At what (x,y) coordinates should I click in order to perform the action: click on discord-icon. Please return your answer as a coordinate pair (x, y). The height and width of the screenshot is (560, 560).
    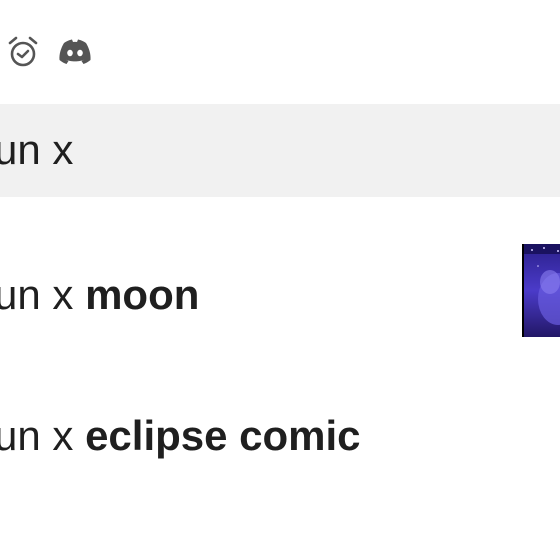
    Looking at the image, I should click on (75, 52).